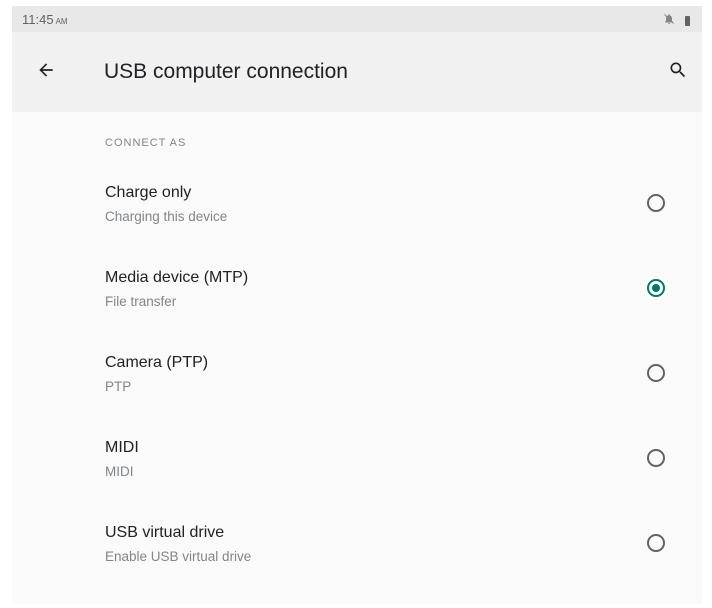 This screenshot has width=712, height=608. What do you see at coordinates (119, 471) in the screenshot?
I see `option-subtitle: MIDI` at bounding box center [119, 471].